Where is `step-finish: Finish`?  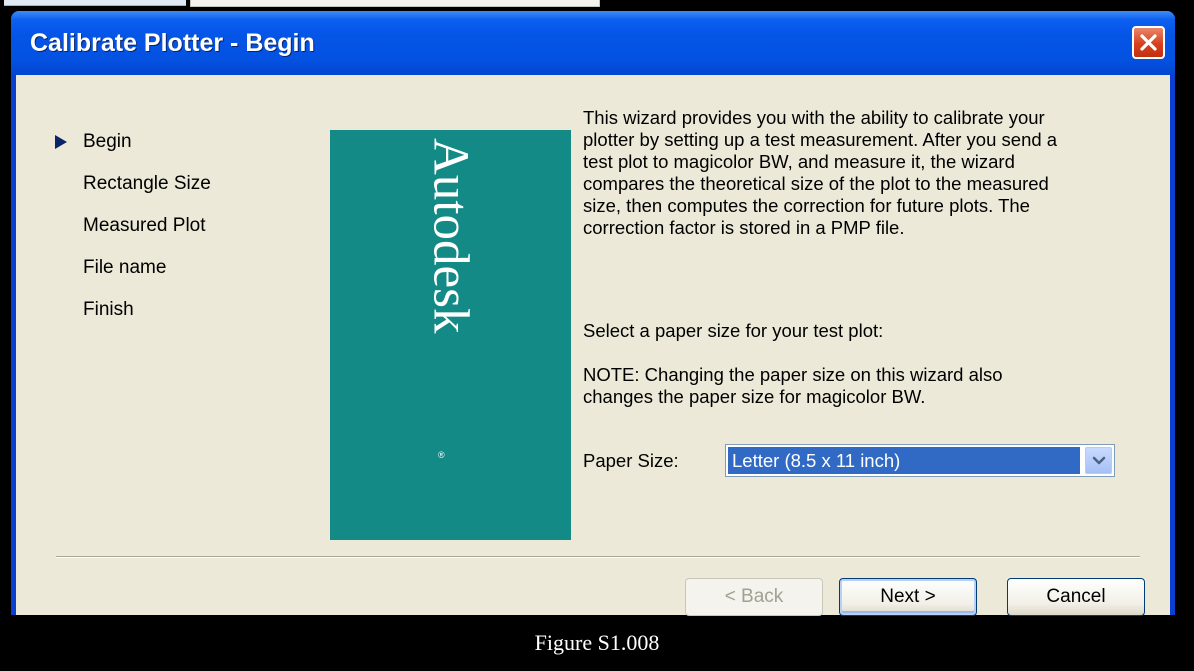 step-finish: Finish is located at coordinates (108, 309).